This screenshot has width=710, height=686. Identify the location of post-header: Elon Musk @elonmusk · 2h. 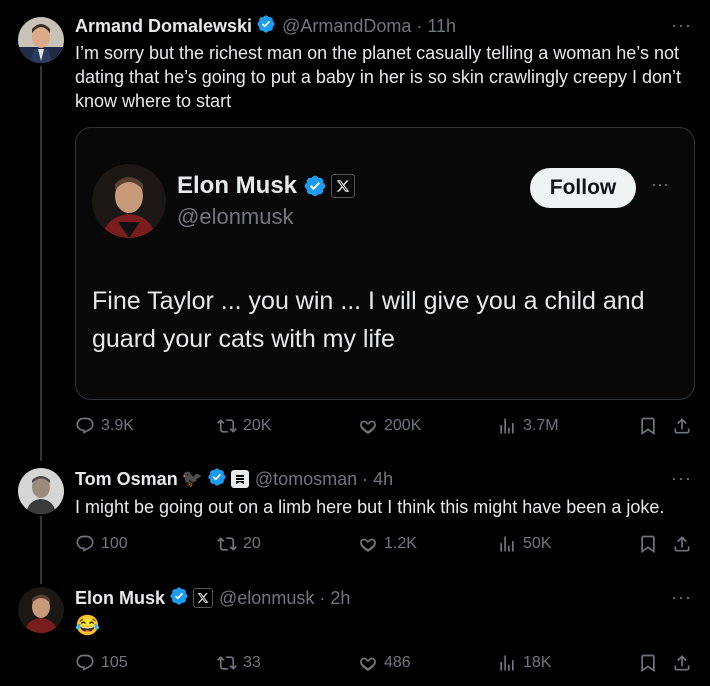
(212, 598).